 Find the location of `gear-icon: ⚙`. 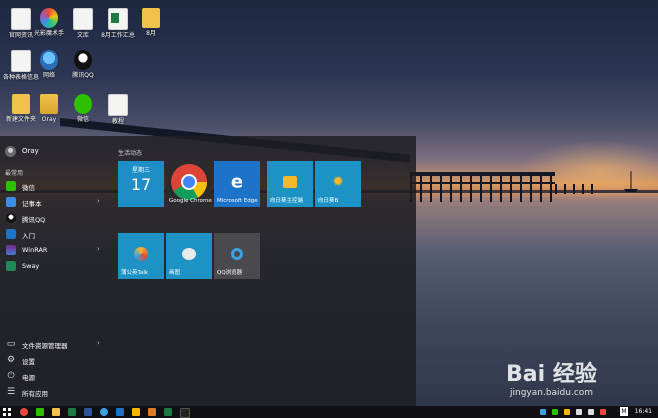

gear-icon: ⚙ is located at coordinates (11, 360).